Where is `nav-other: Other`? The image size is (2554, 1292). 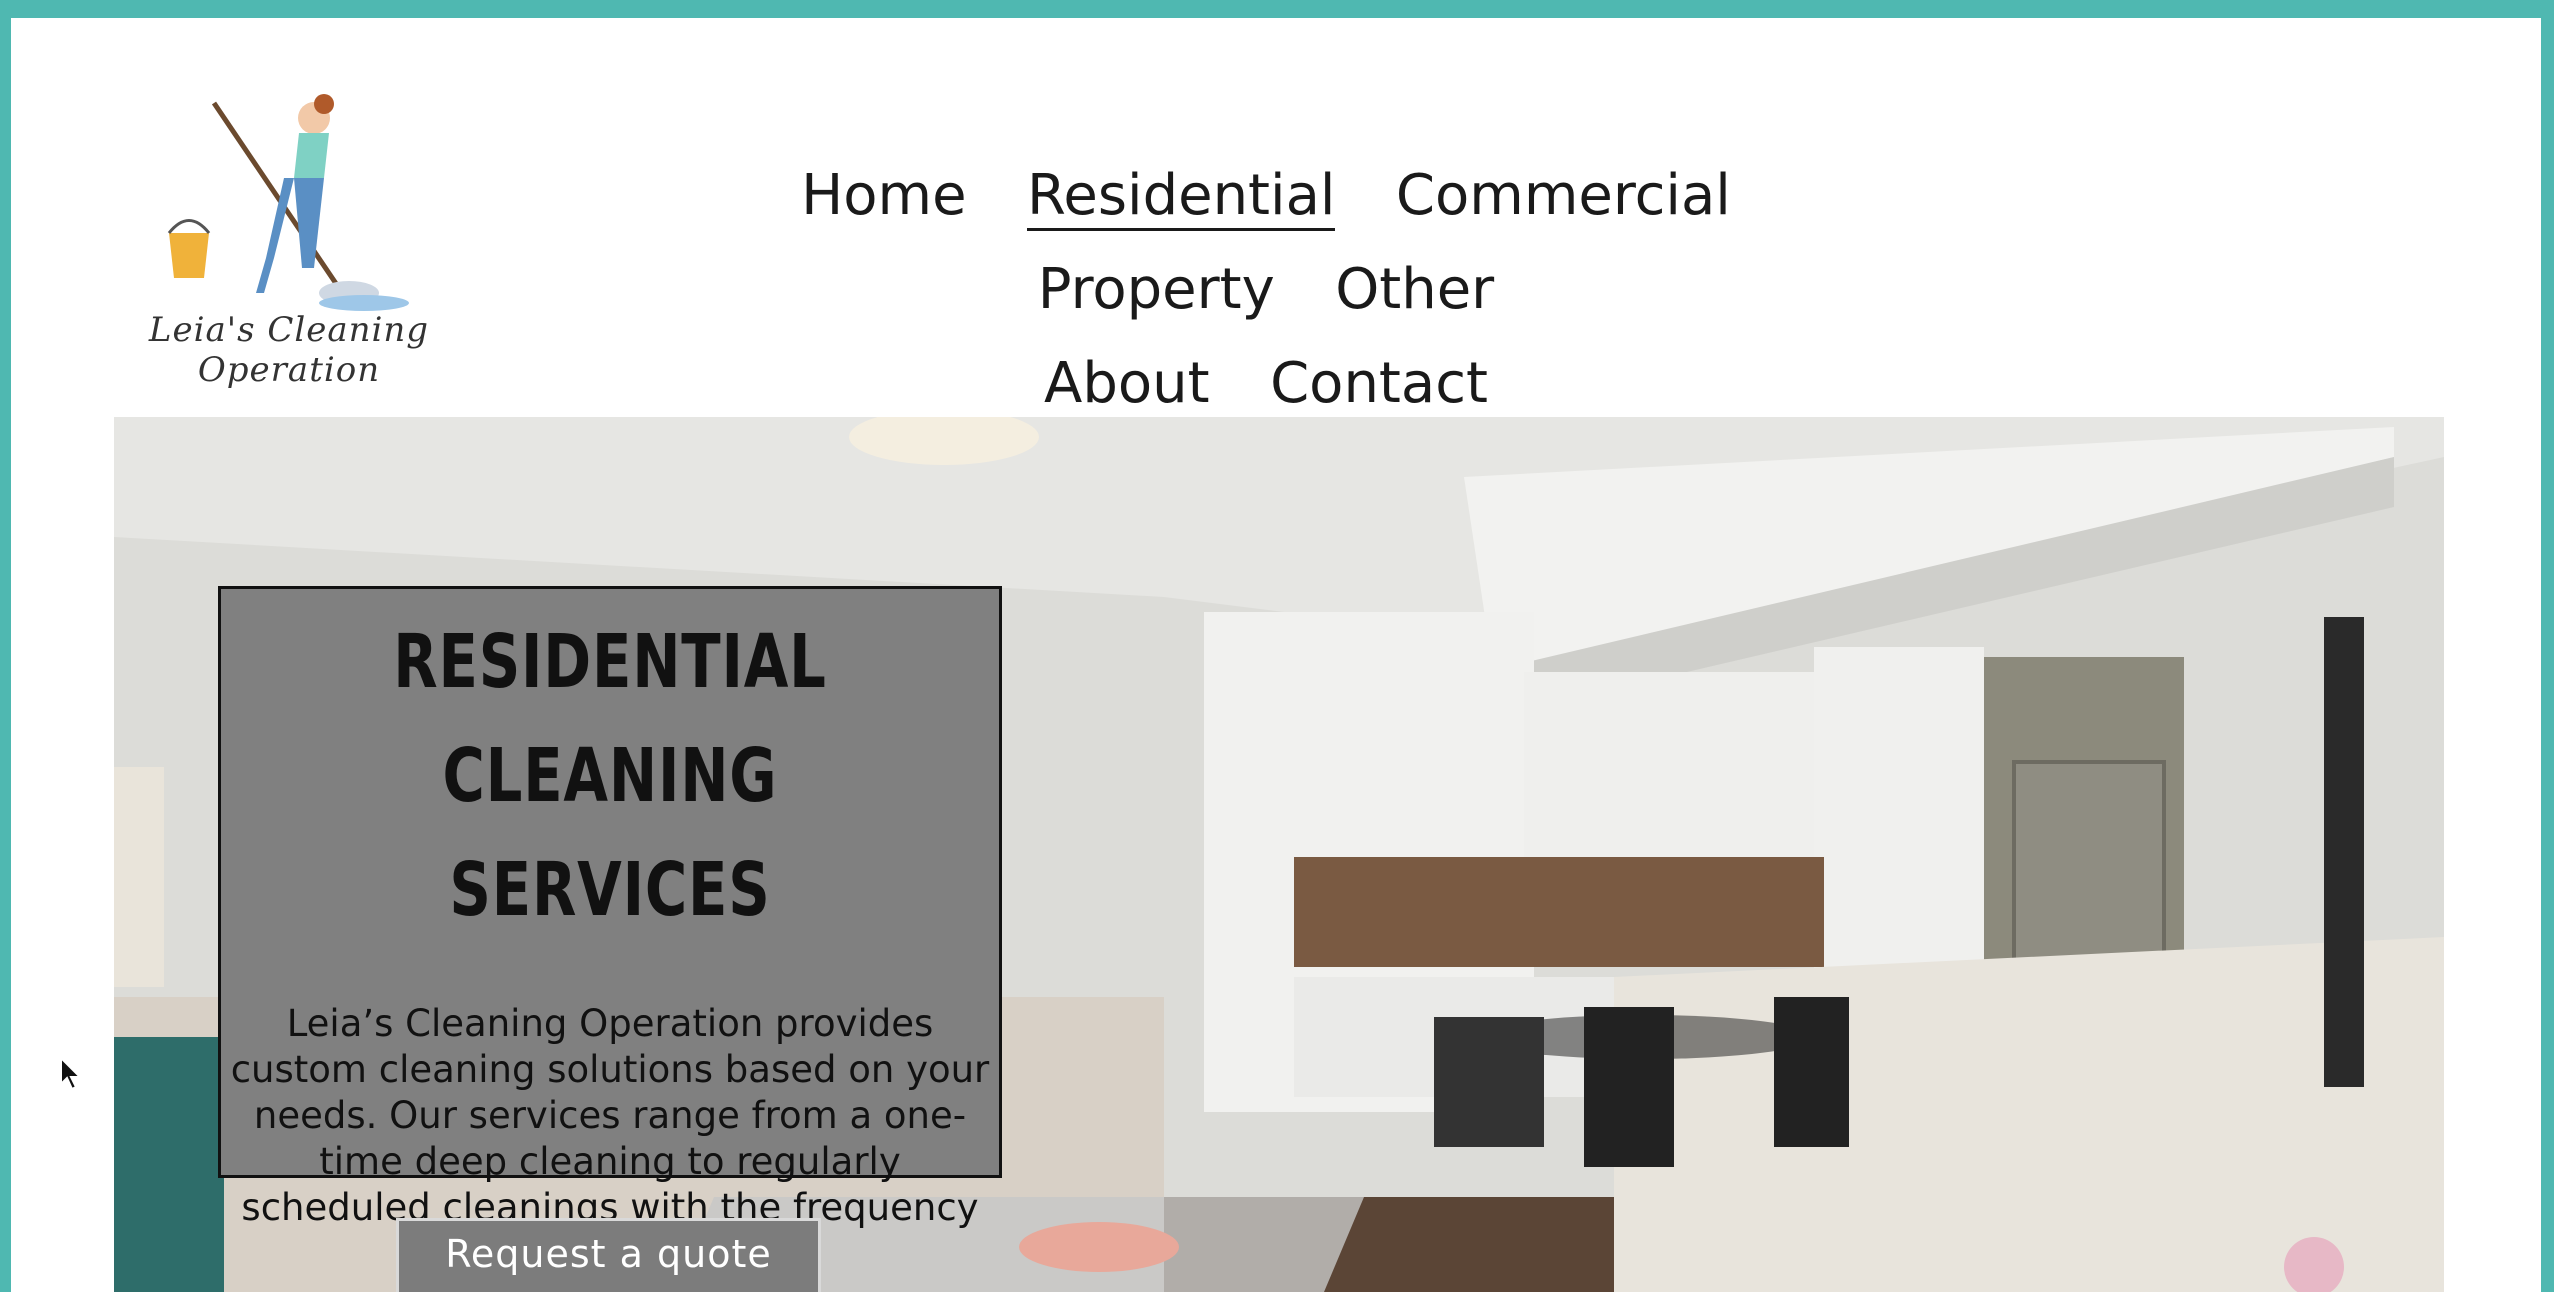 nav-other: Other is located at coordinates (1414, 290).